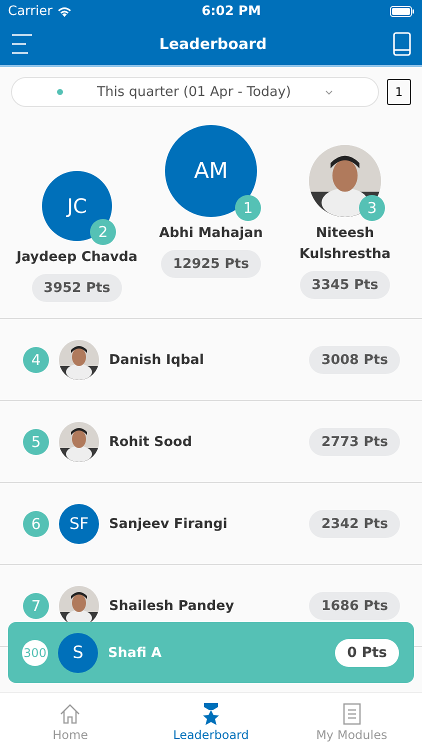 This screenshot has width=422, height=750. What do you see at coordinates (60, 92) in the screenshot?
I see `dot-icon` at bounding box center [60, 92].